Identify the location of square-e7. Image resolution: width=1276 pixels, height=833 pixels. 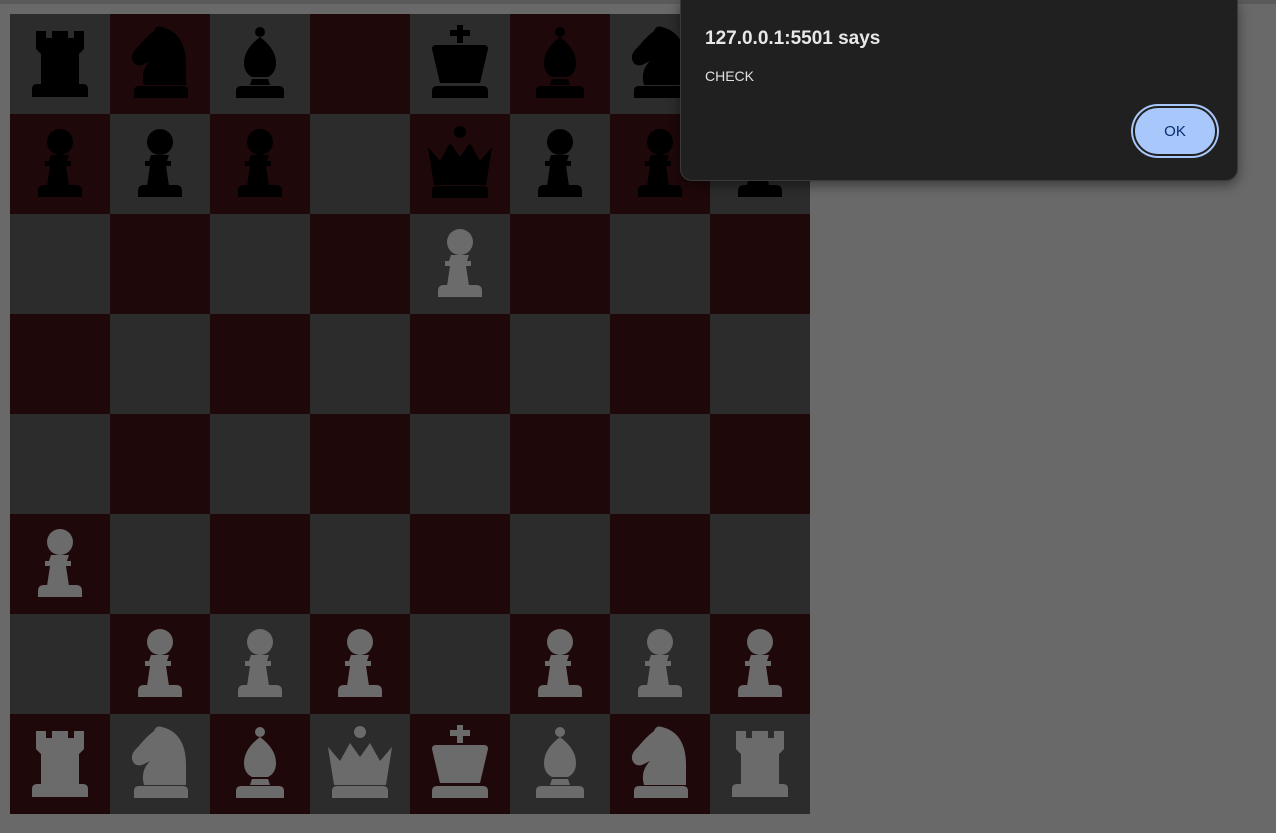
(460, 164).